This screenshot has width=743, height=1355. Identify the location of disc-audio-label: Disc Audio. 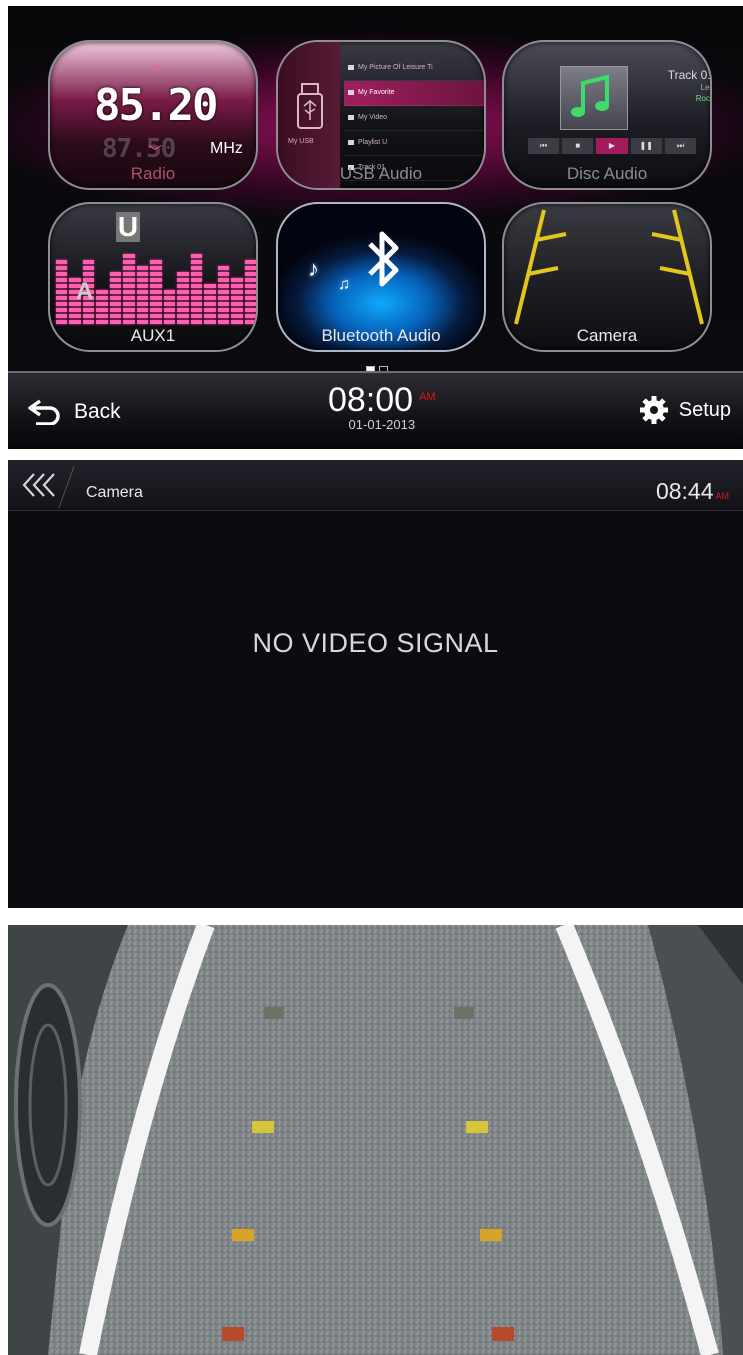
(607, 173).